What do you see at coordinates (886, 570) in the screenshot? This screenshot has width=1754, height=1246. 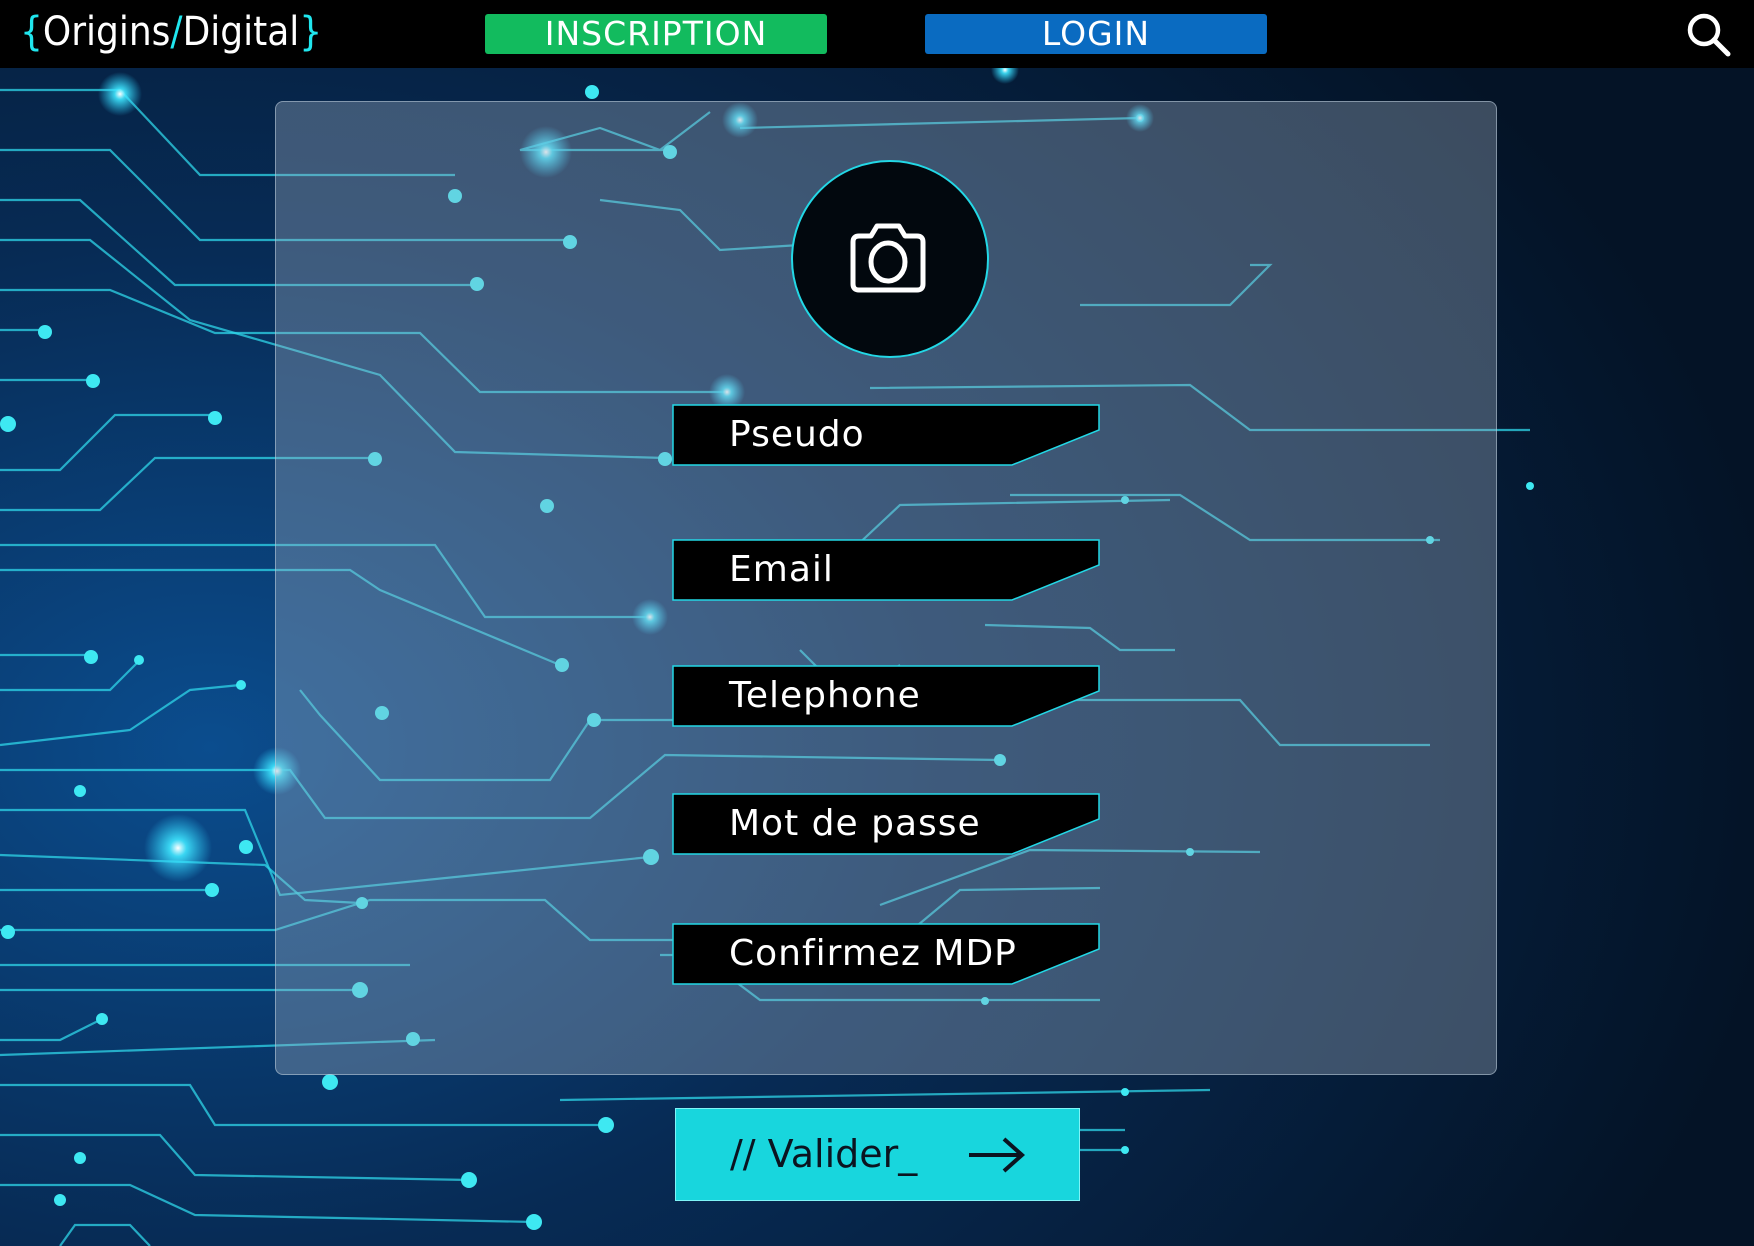 I see `email-field: Email` at bounding box center [886, 570].